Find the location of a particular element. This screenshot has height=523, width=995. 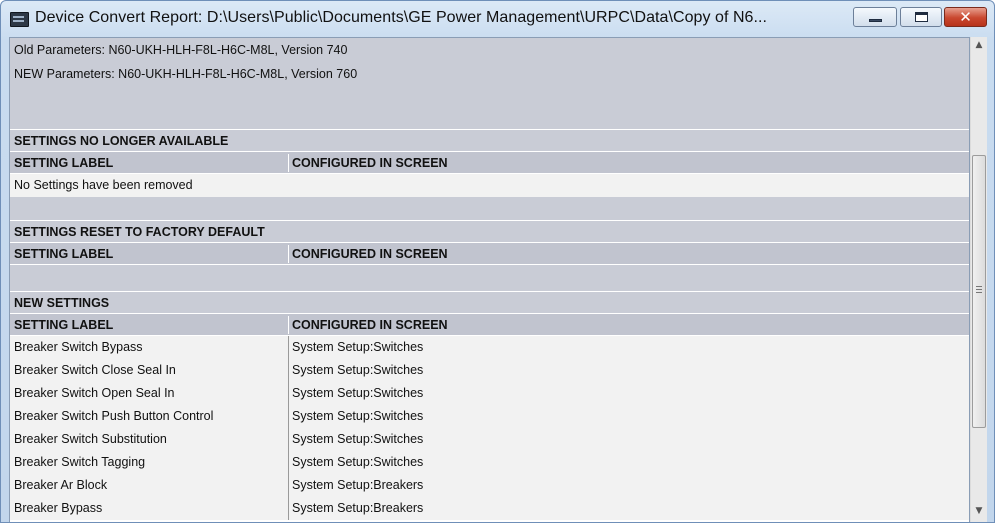

setting-label-cell: Breaker Bypass is located at coordinates (58, 508).